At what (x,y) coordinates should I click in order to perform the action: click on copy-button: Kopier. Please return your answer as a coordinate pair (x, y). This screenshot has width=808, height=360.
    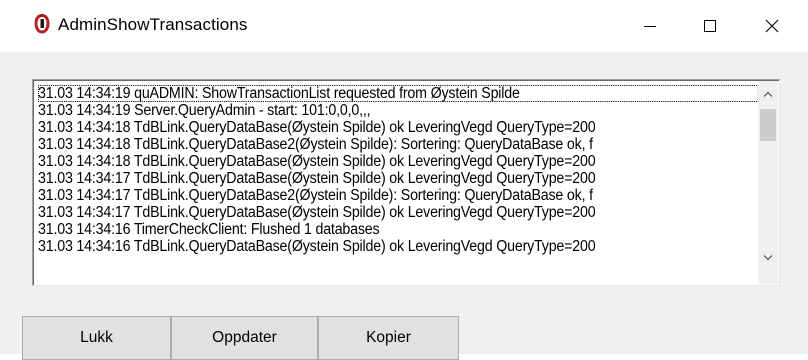
    Looking at the image, I should click on (388, 338).